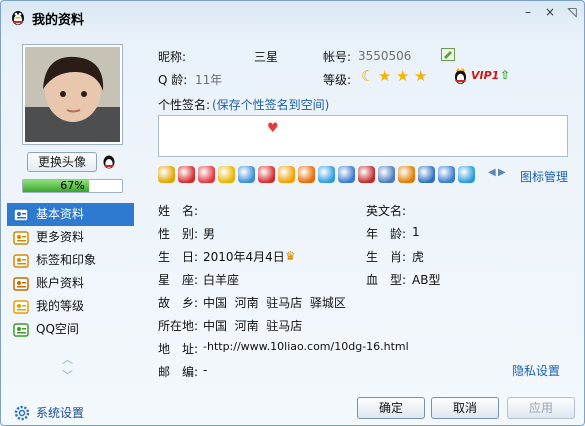 The height and width of the screenshot is (426, 585). Describe the element at coordinates (109, 162) in the screenshot. I see `qq-penguin-icon` at that location.